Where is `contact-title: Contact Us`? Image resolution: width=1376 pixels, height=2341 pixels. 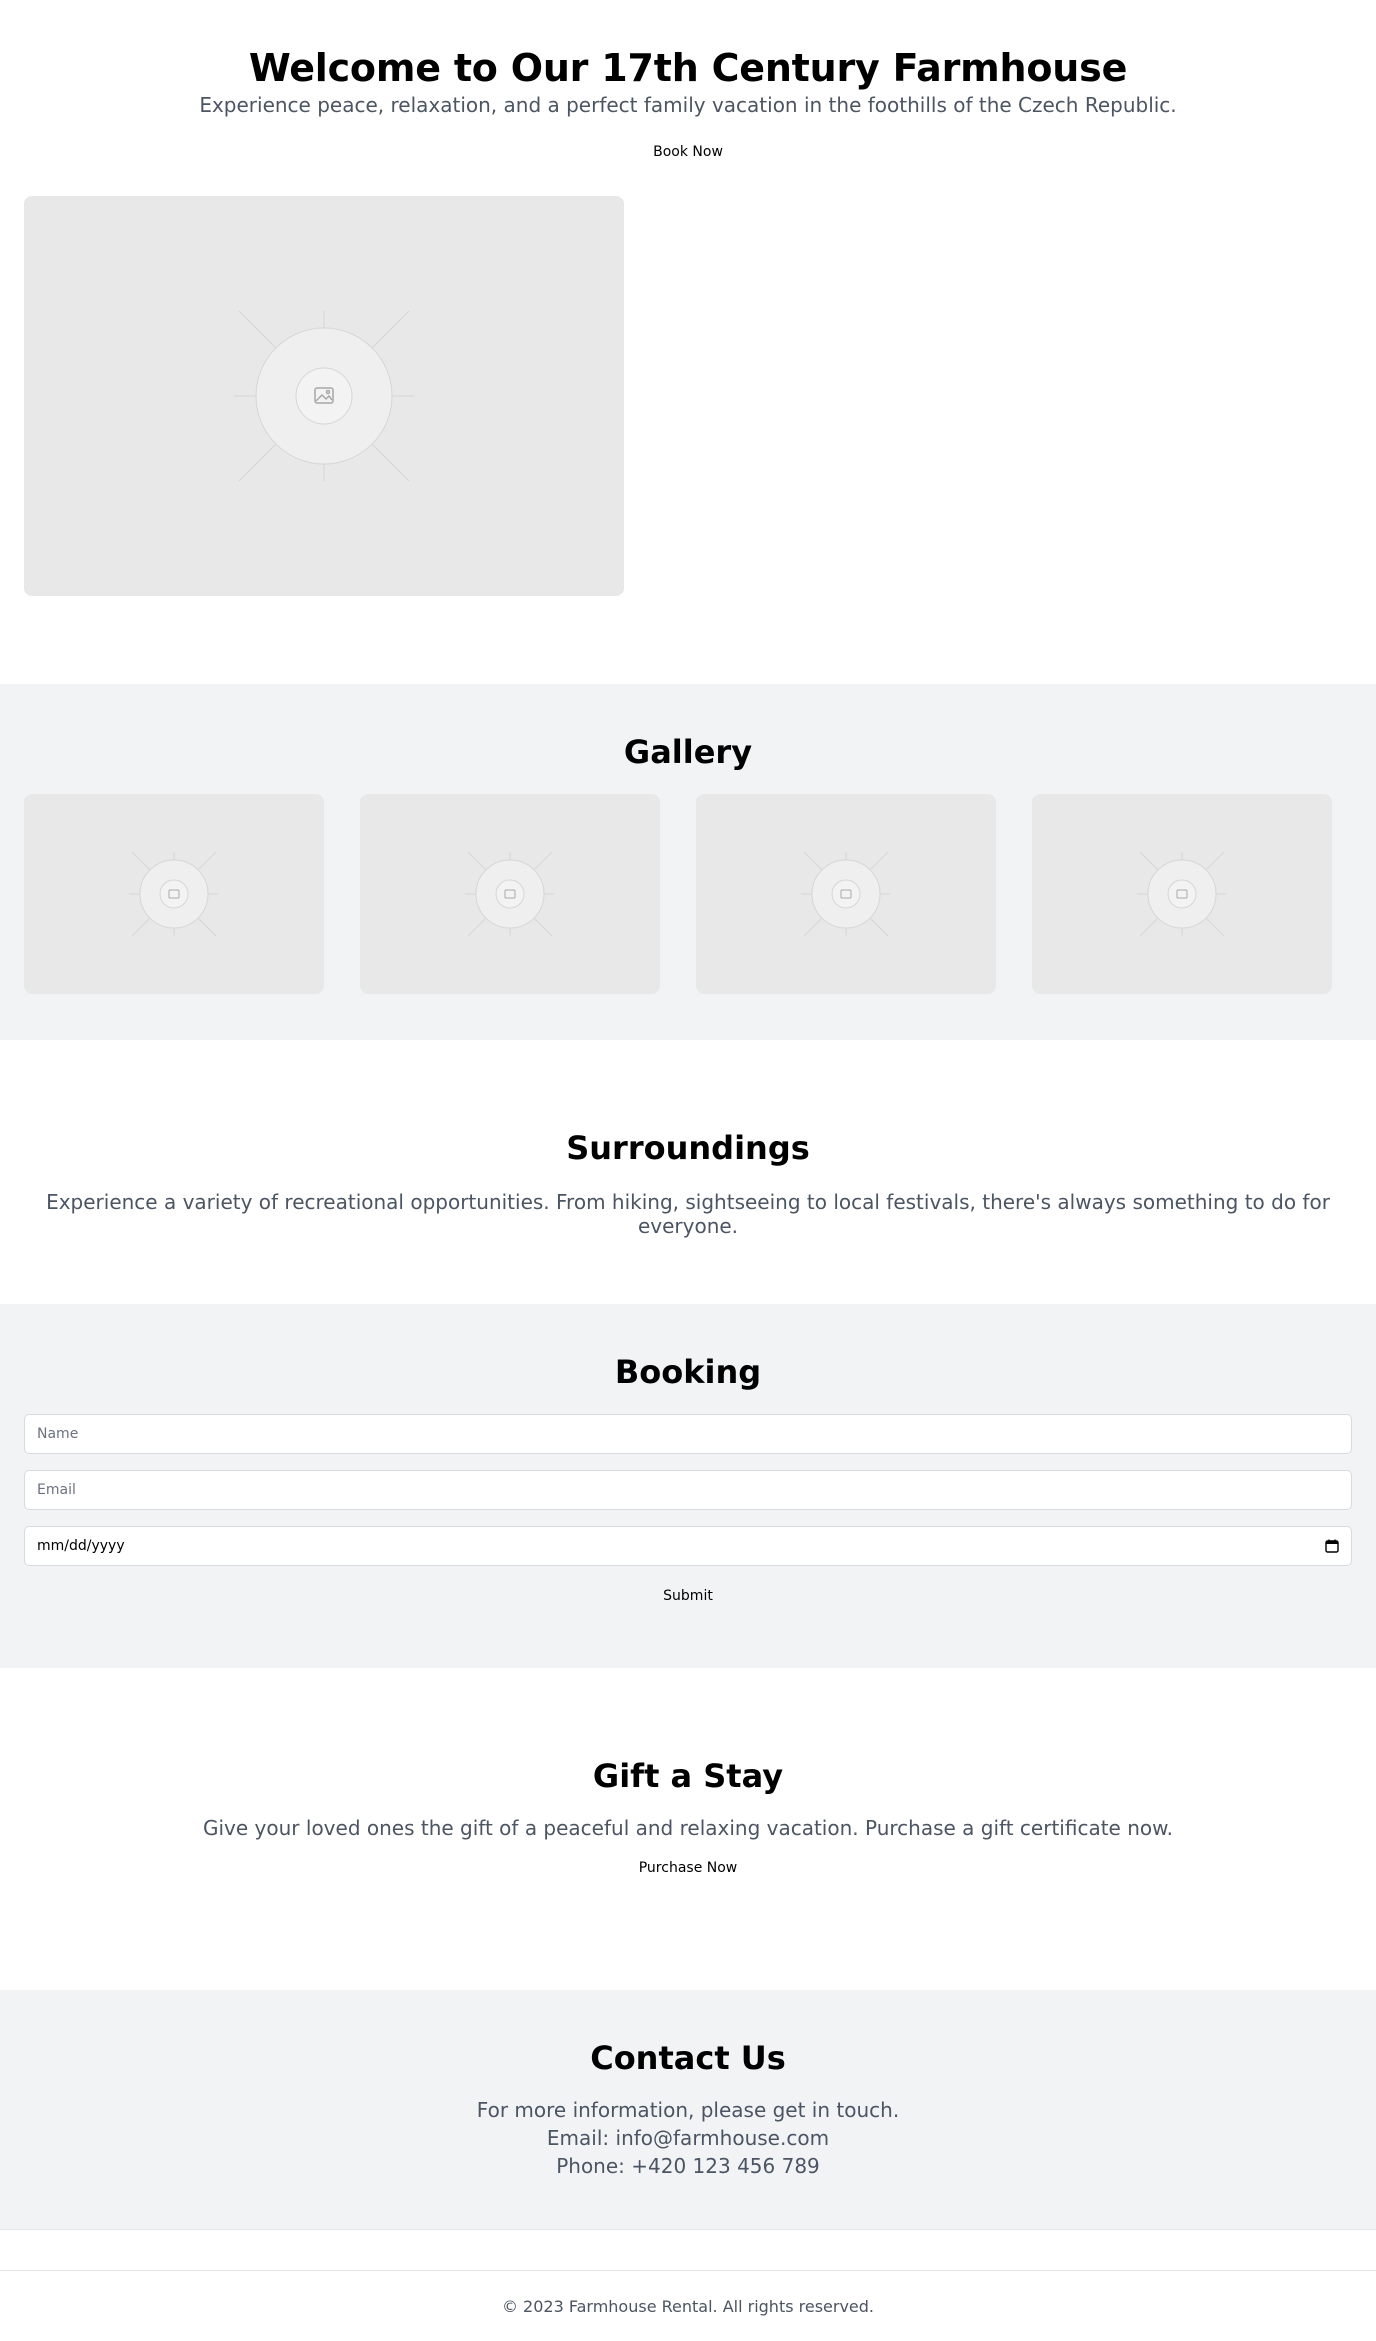 contact-title: Contact Us is located at coordinates (688, 2058).